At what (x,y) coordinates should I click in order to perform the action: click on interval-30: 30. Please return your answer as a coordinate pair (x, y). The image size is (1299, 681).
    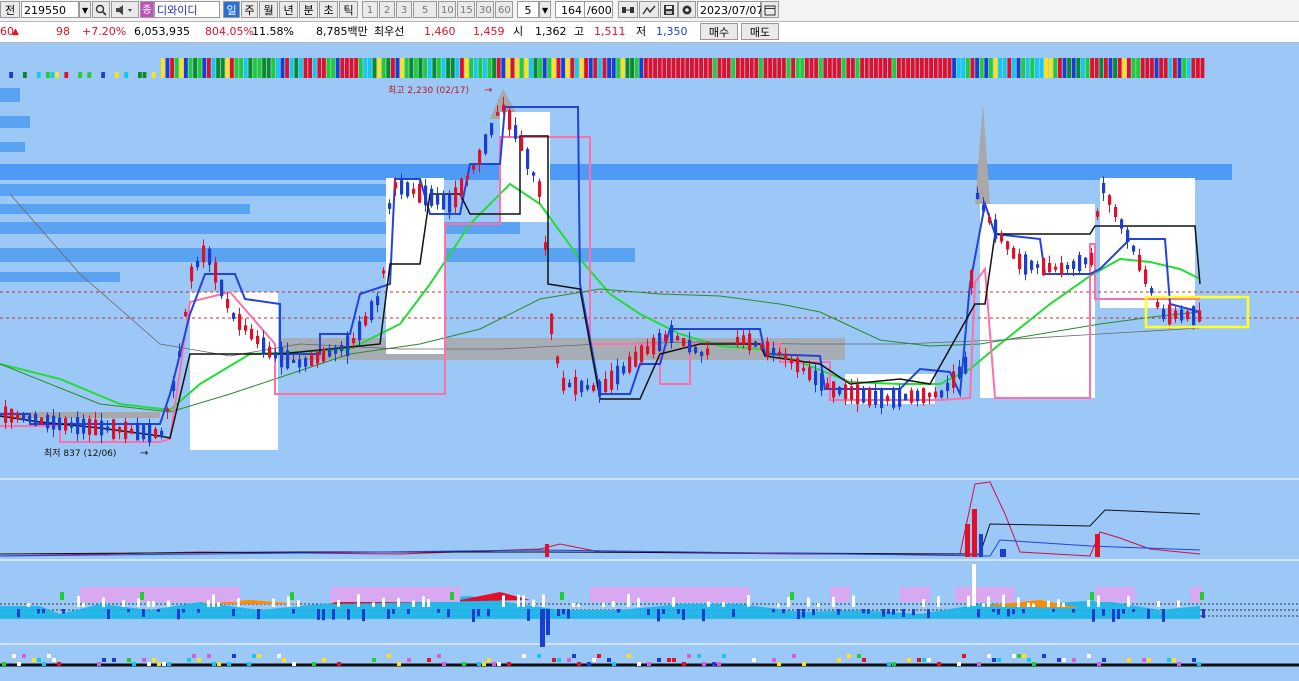
    Looking at the image, I should click on (485, 9).